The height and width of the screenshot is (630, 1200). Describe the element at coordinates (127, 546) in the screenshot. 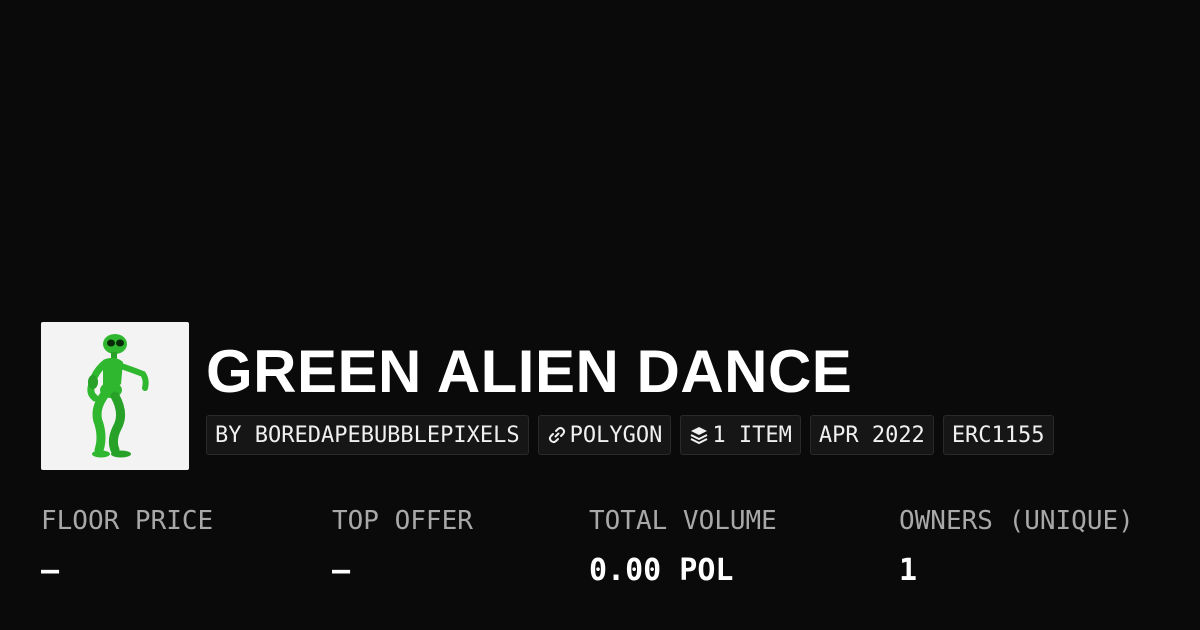

I see `floor-price-stat: FLOOR PRICE –` at that location.